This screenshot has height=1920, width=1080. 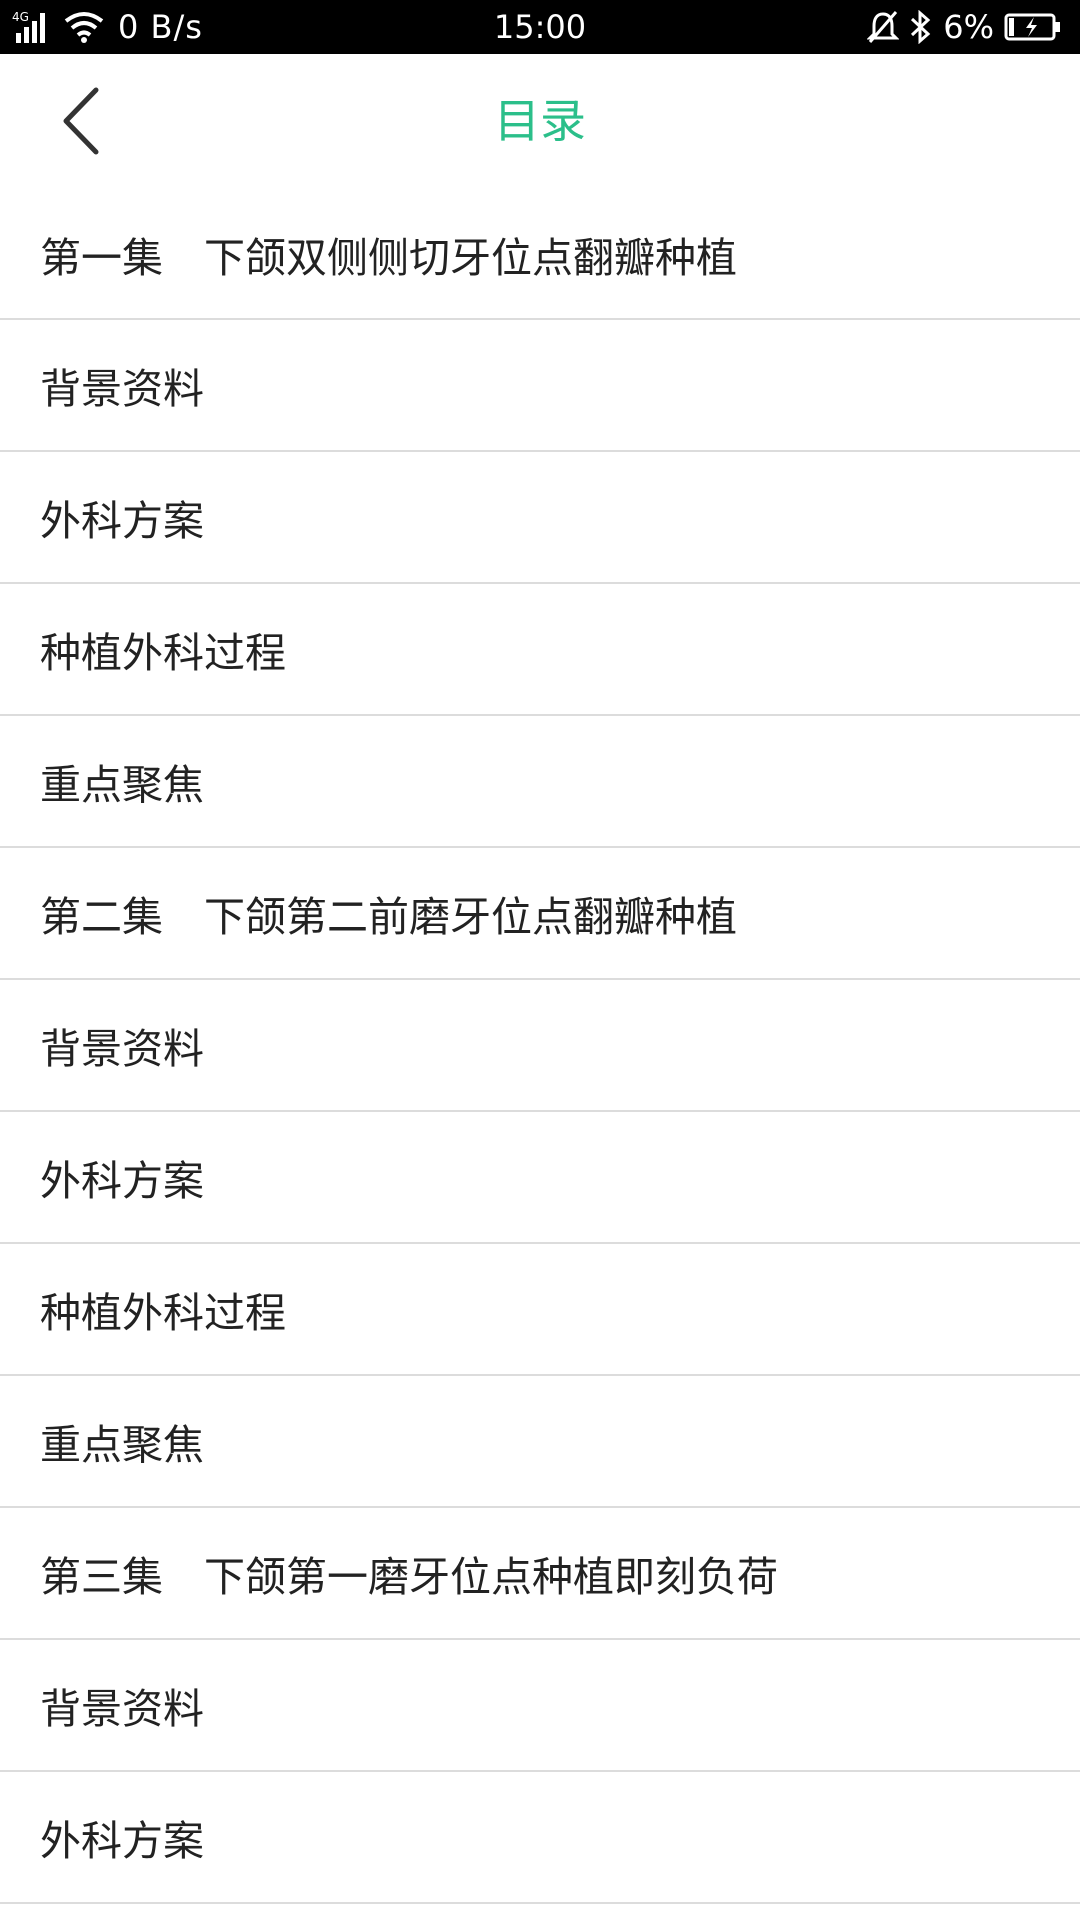 I want to click on battery-charging-icon, so click(x=1033, y=27).